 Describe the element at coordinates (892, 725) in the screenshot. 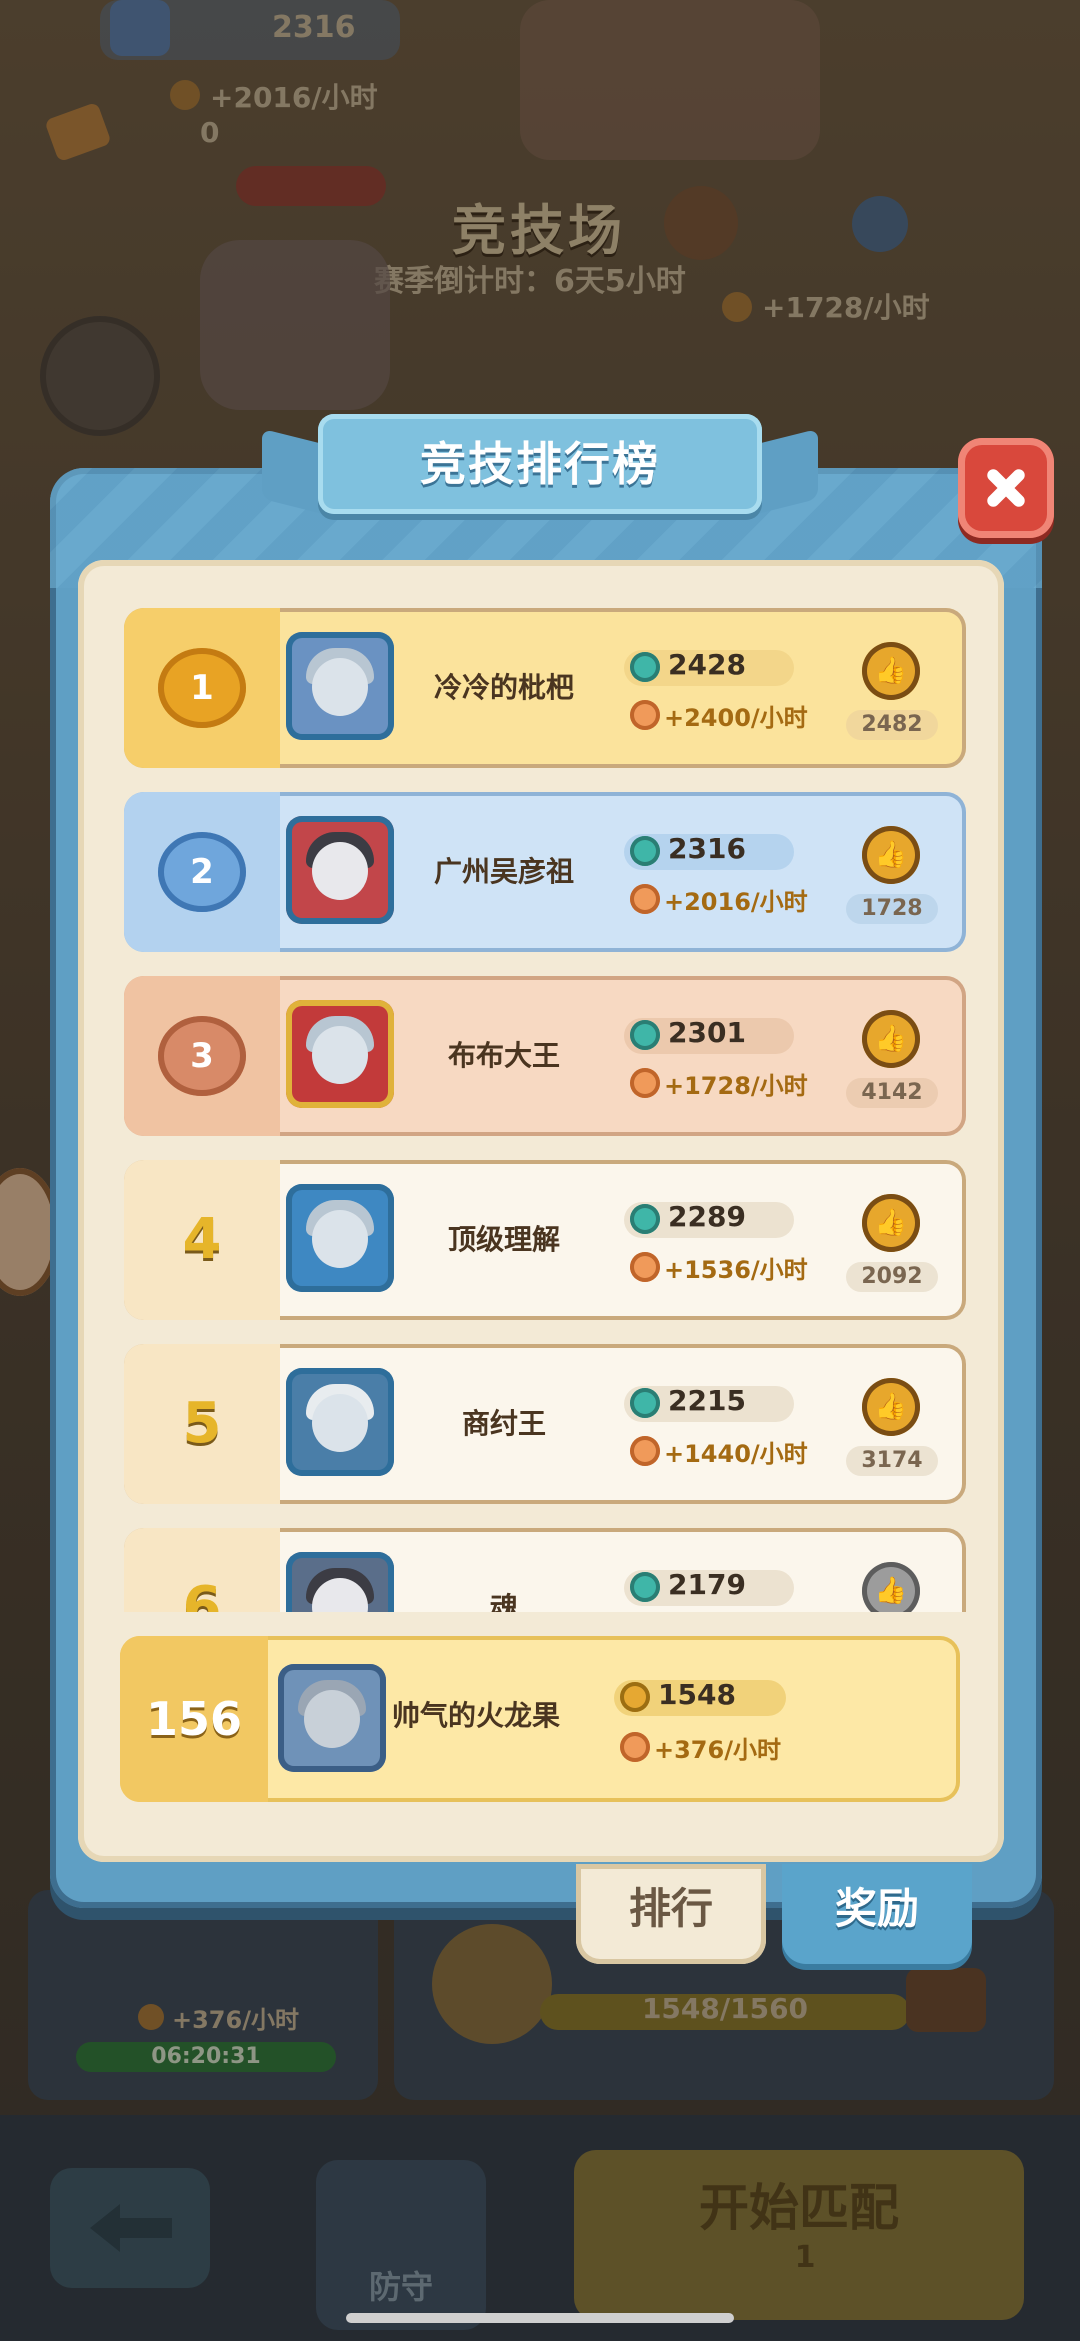

I see `like-count: 2482` at that location.